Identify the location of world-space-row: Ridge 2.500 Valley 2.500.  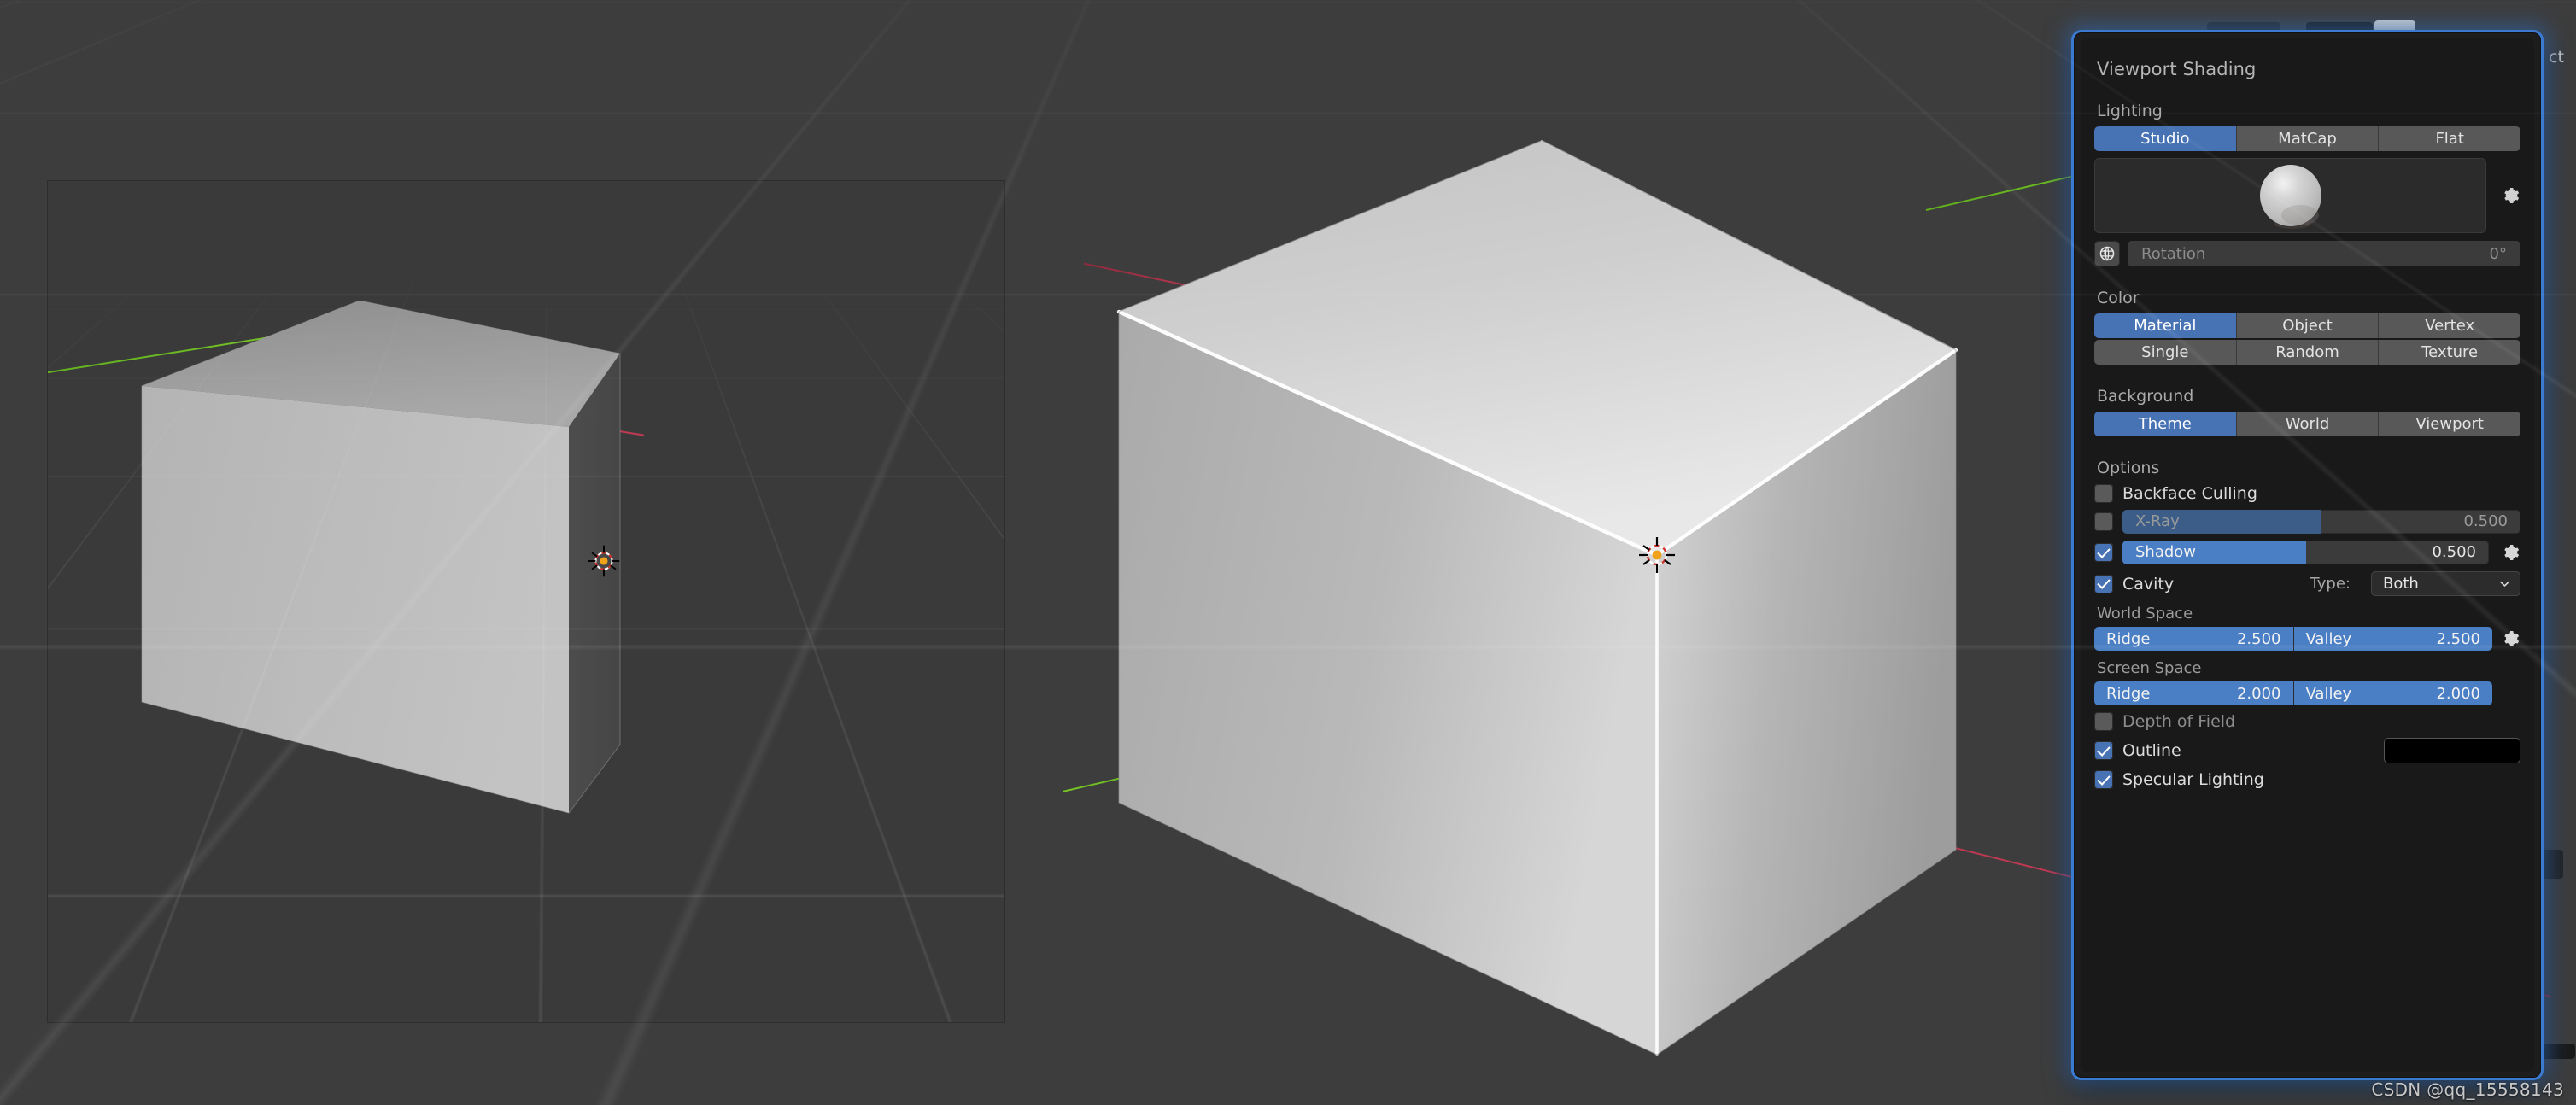
(2307, 639).